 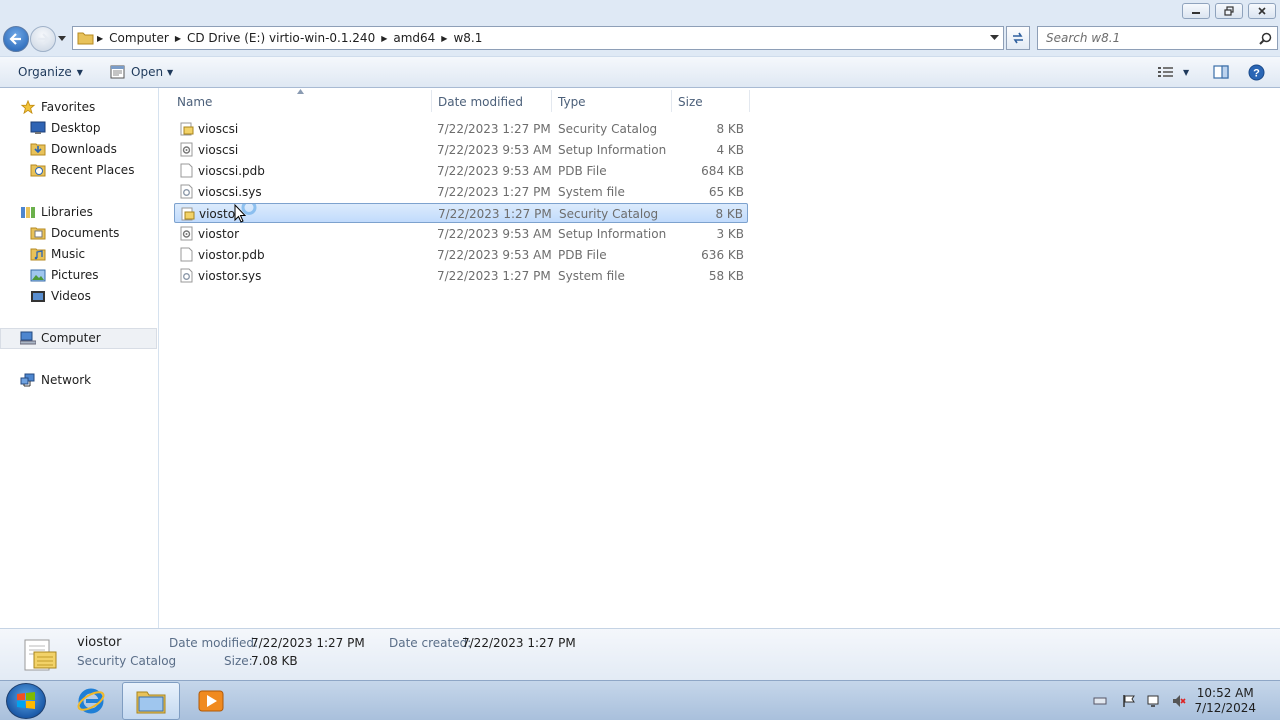 What do you see at coordinates (994, 38) in the screenshot?
I see `address-dropdown-icon` at bounding box center [994, 38].